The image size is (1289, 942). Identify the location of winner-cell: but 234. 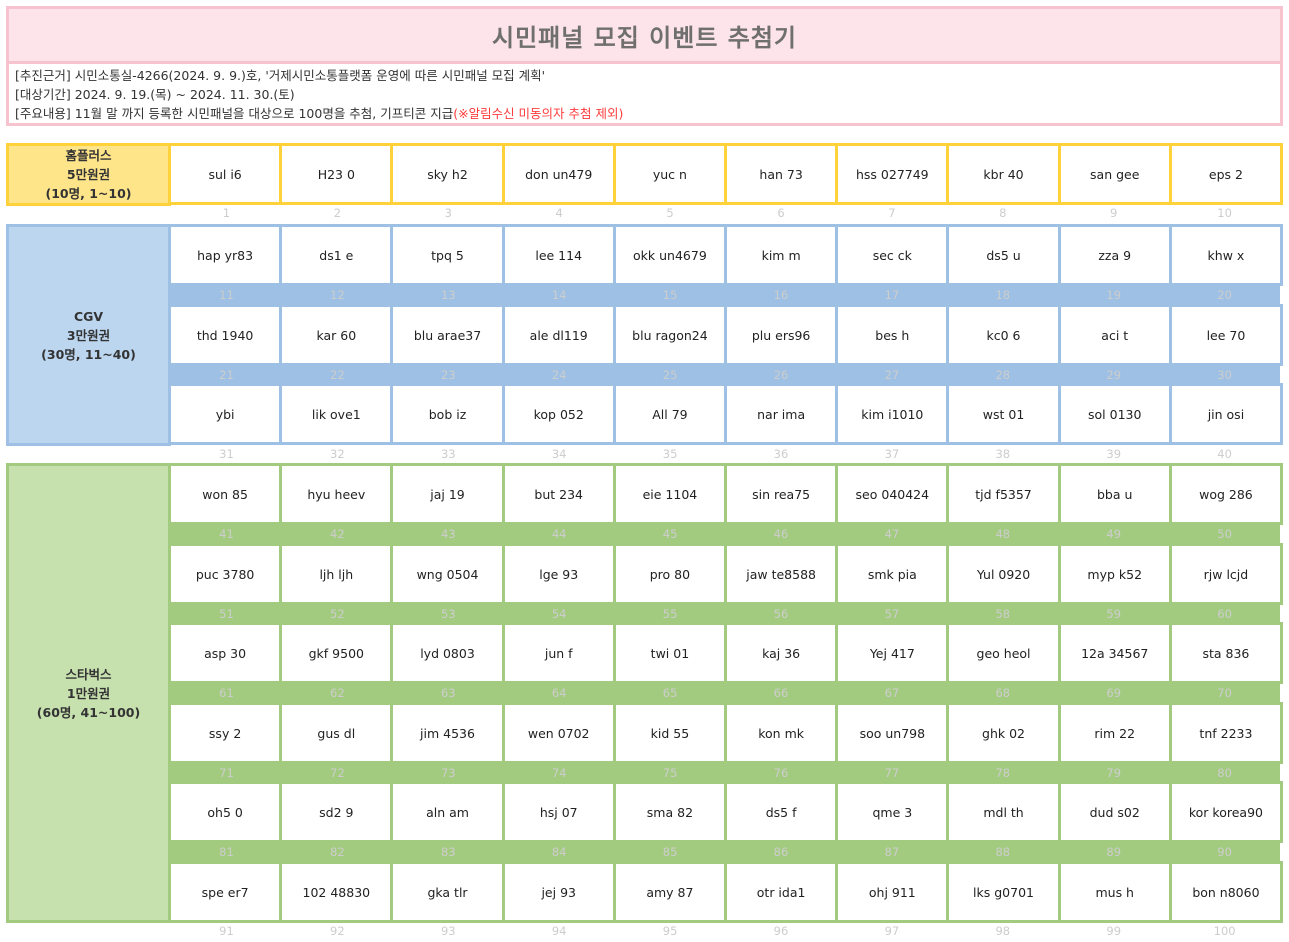
(558, 494).